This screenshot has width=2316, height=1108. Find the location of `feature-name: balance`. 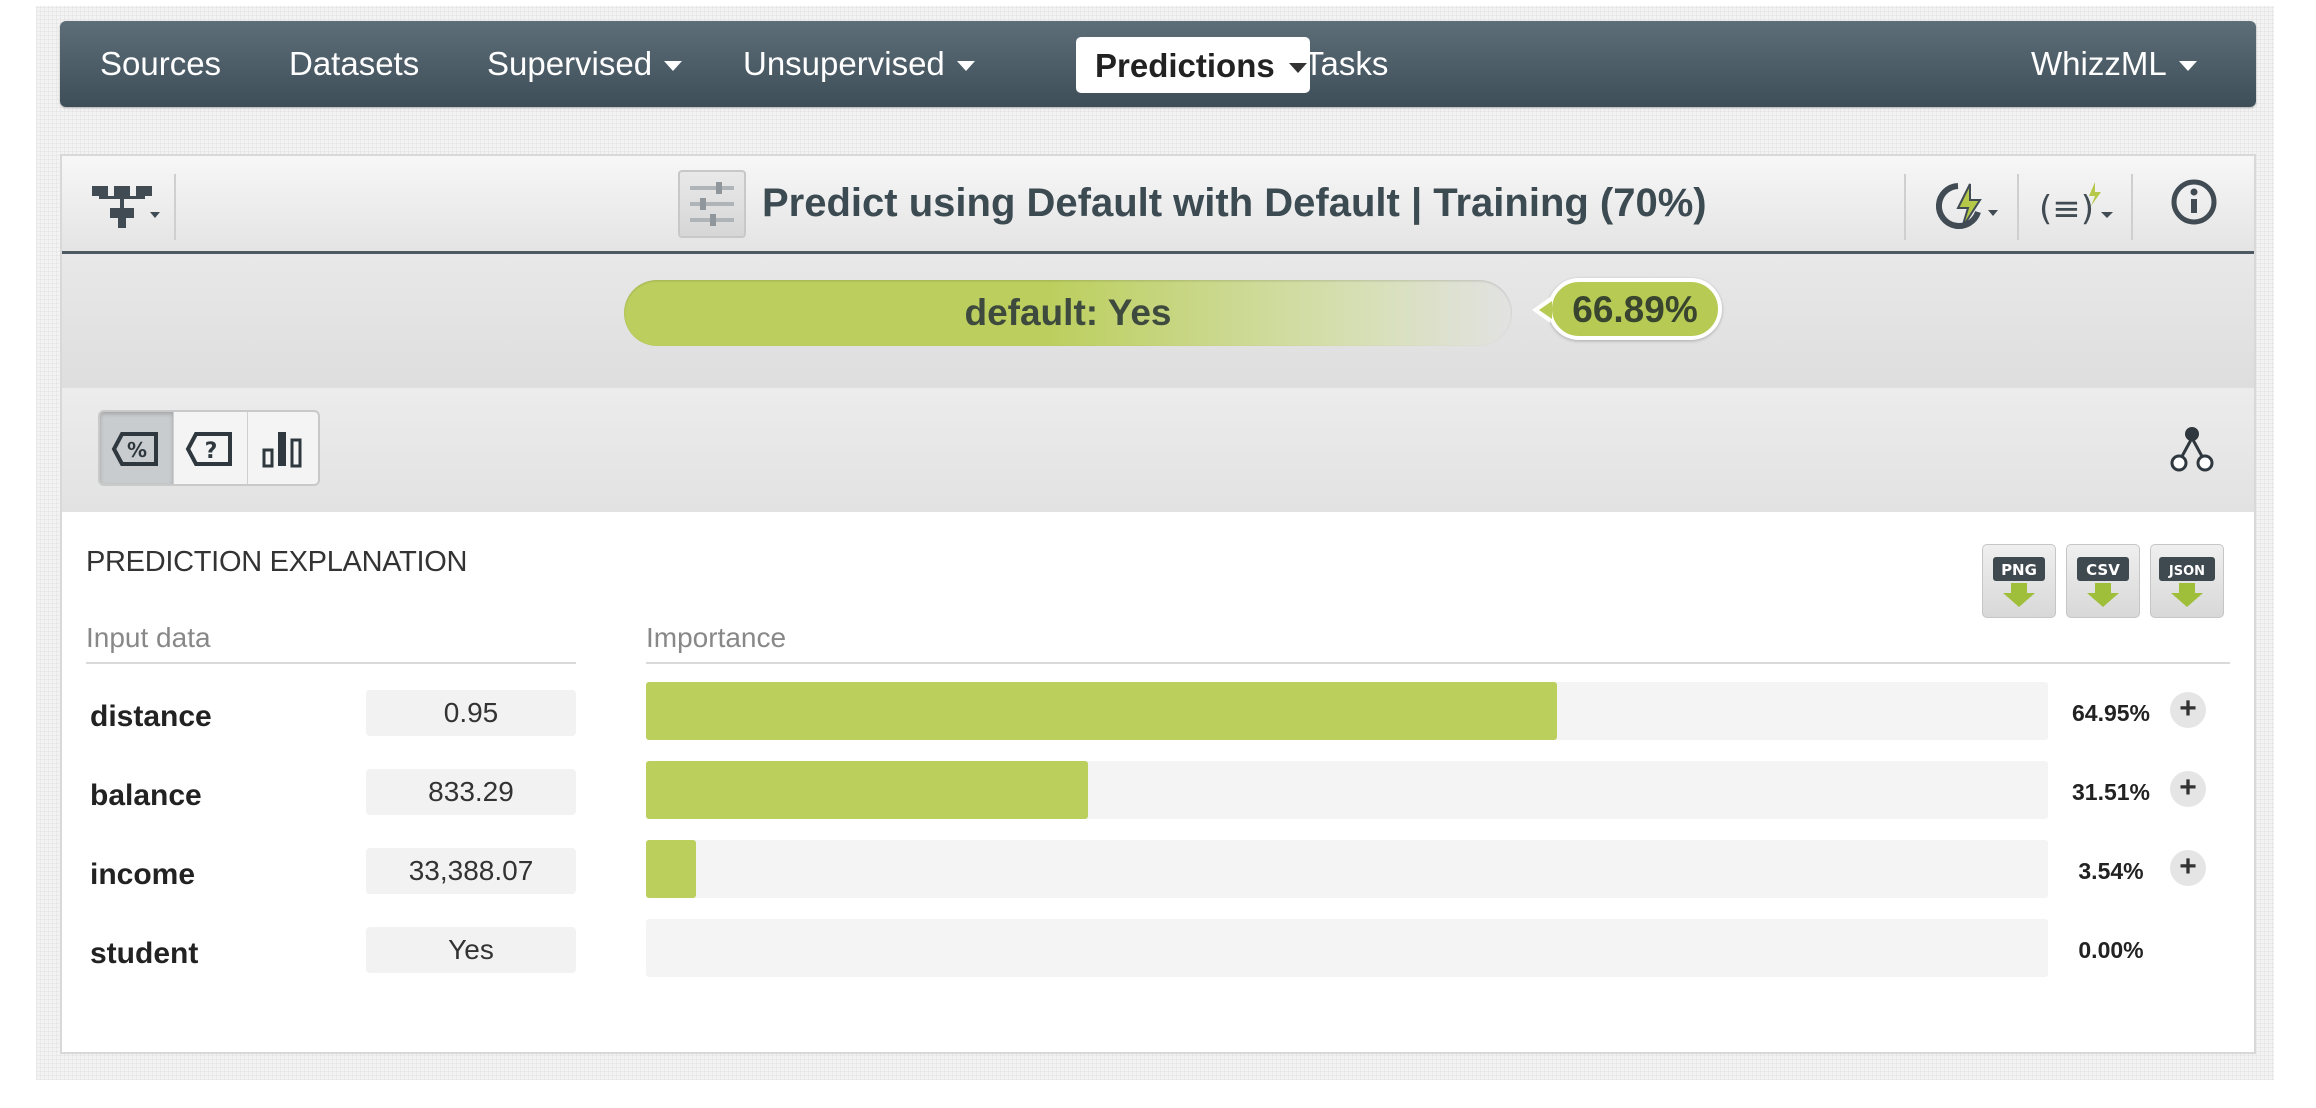

feature-name: balance is located at coordinates (146, 795).